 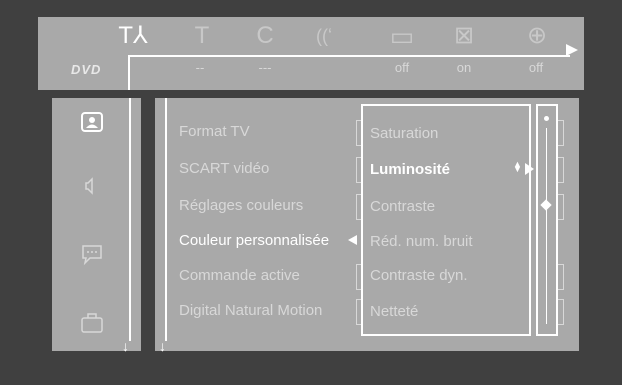 I want to click on toolbar-right-arrow-icon, so click(x=572, y=50).